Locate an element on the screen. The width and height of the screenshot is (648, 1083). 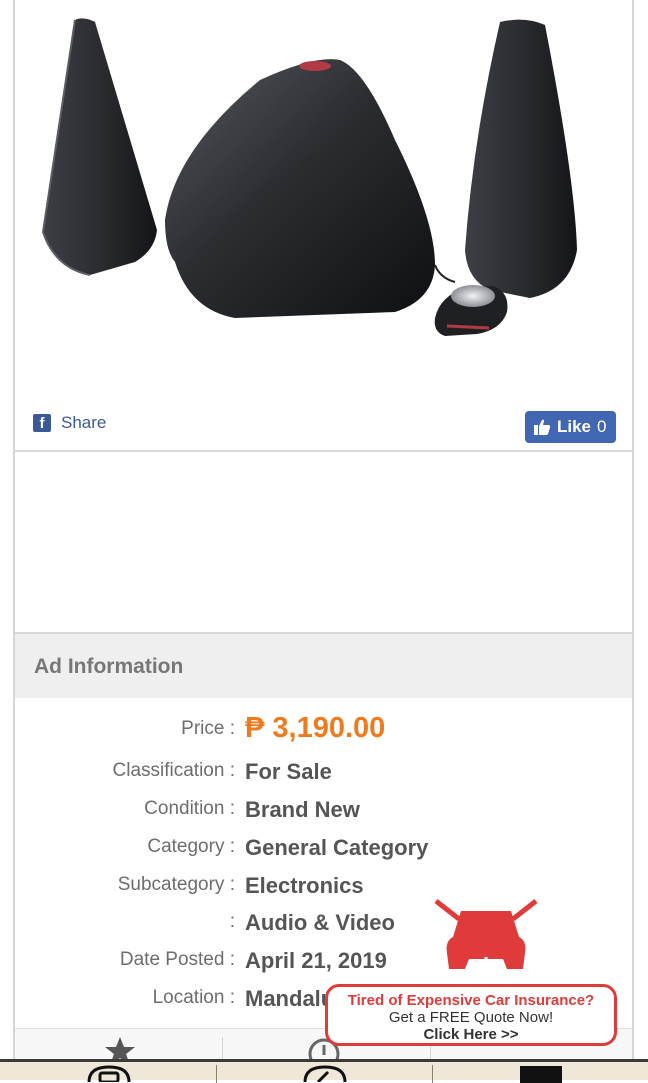
info-row-classification: Classification : For Sale is located at coordinates (323, 776).